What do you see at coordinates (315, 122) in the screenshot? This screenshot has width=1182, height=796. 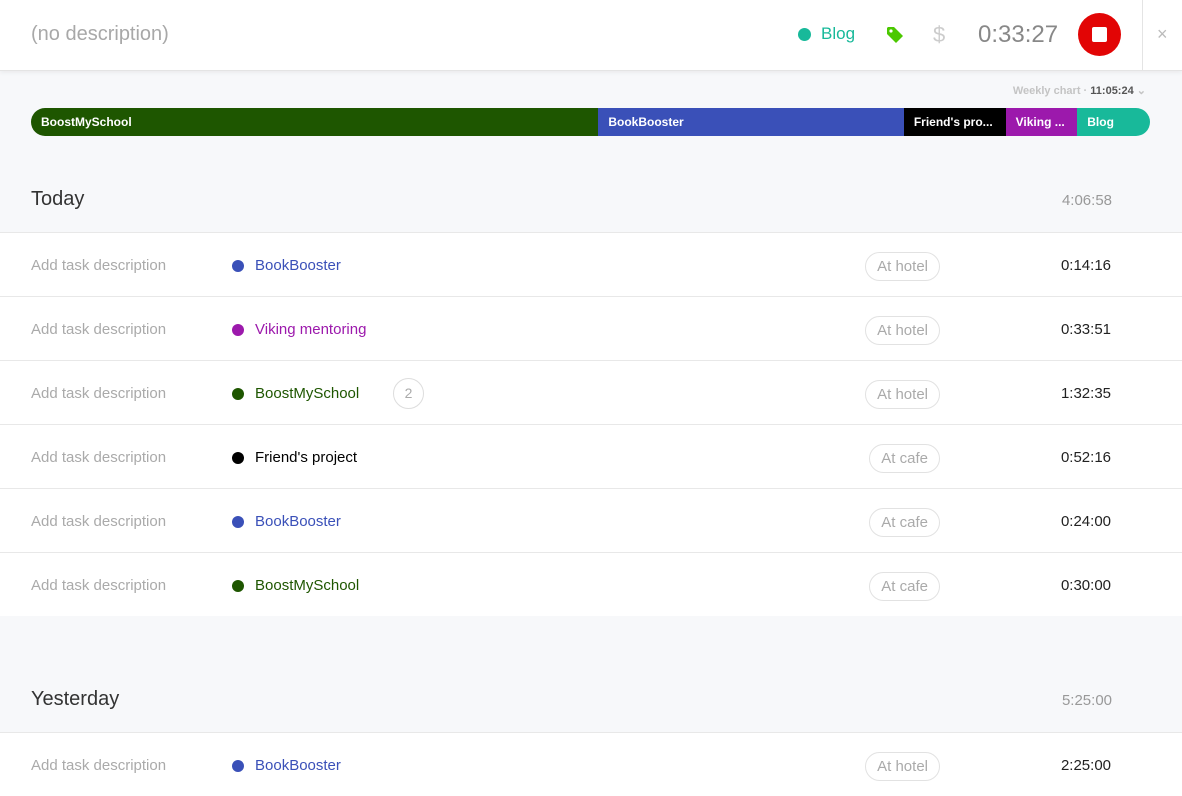 I see `bar-segment: BoostMySchool` at bounding box center [315, 122].